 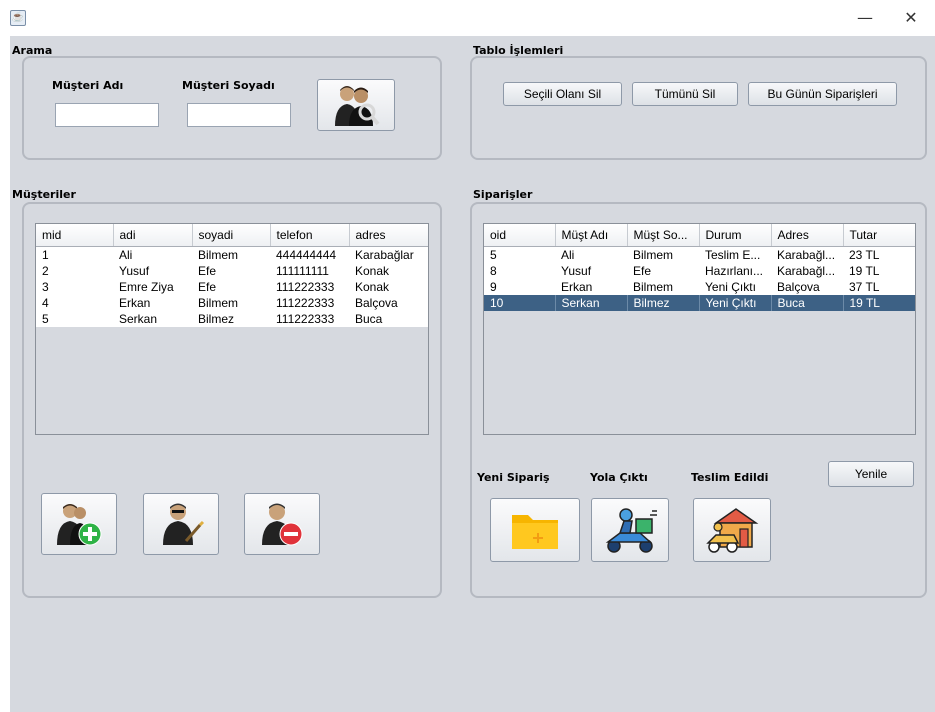 I want to click on last-name-label: Müşteri Soyadı, so click(x=228, y=85).